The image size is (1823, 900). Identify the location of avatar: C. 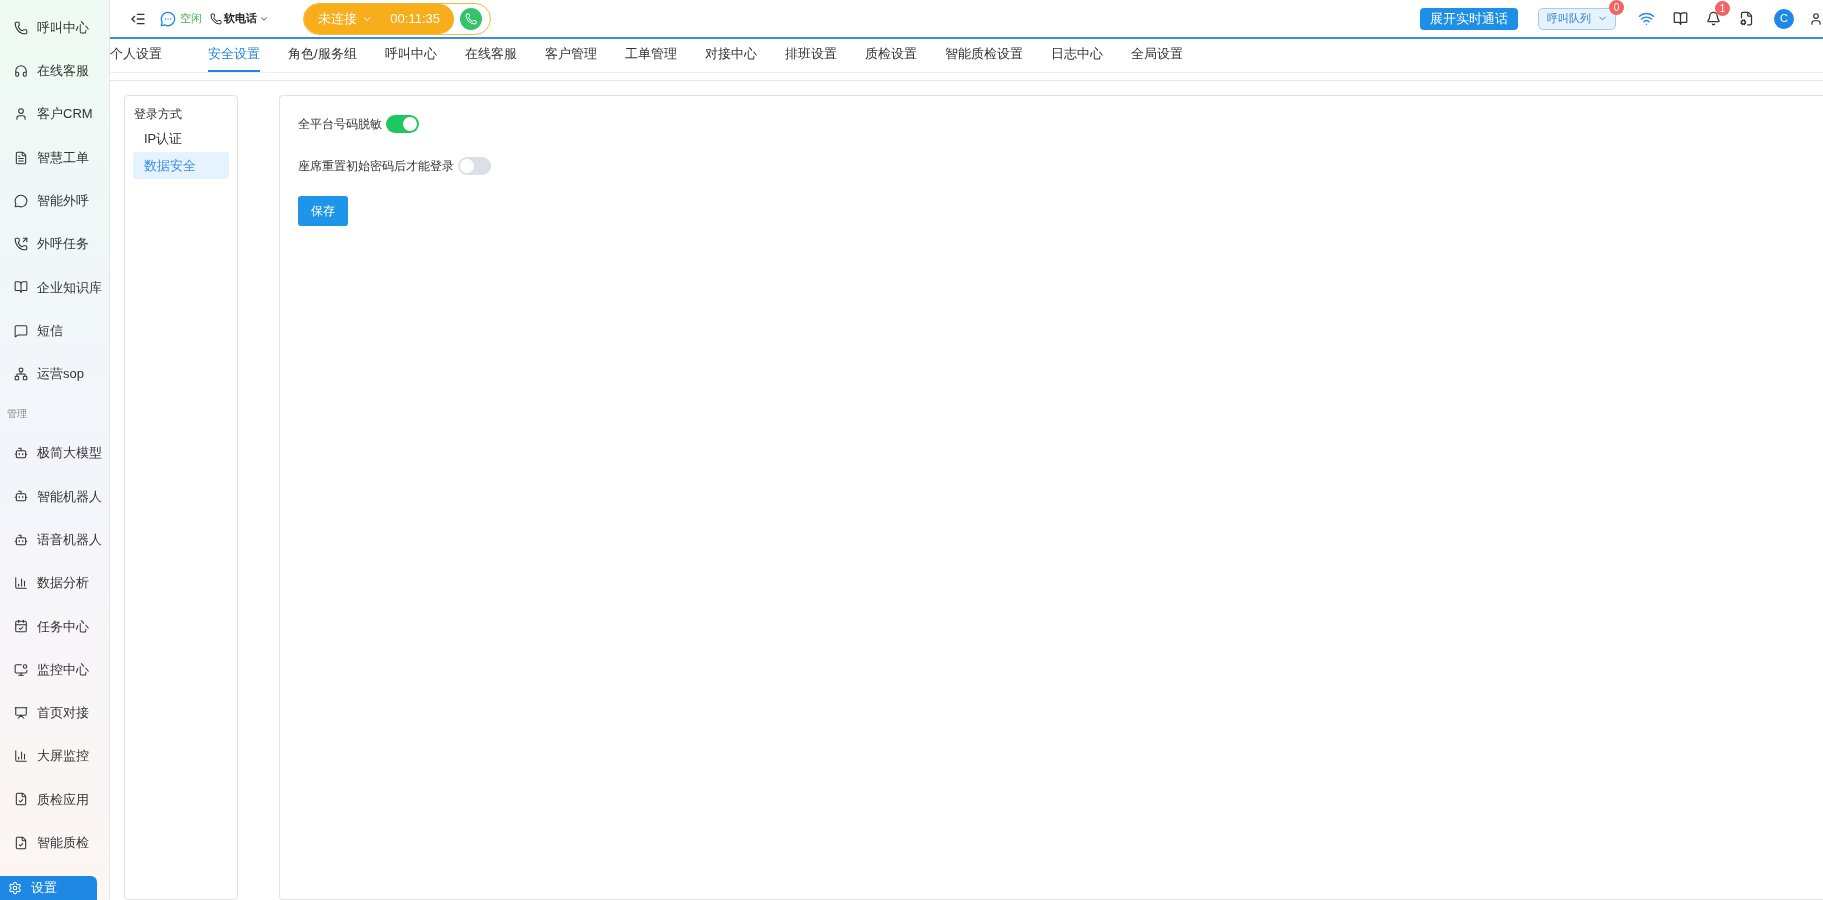
(1784, 18).